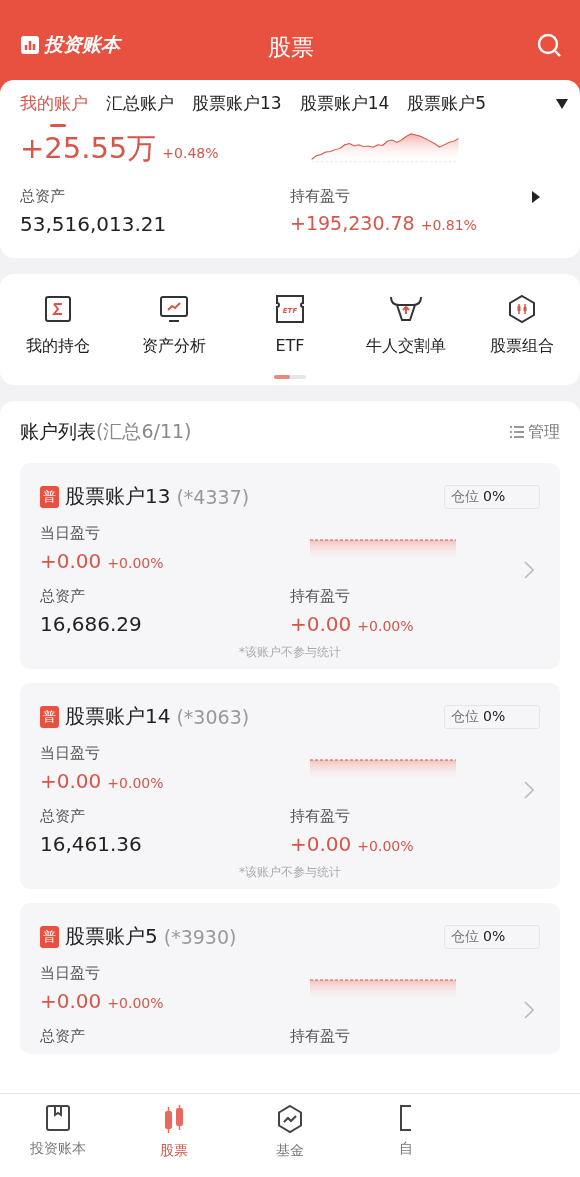 Image resolution: width=580 pixels, height=1177 pixels. Describe the element at coordinates (58, 1149) in the screenshot. I see `bottom-tab: 投资账本` at that location.